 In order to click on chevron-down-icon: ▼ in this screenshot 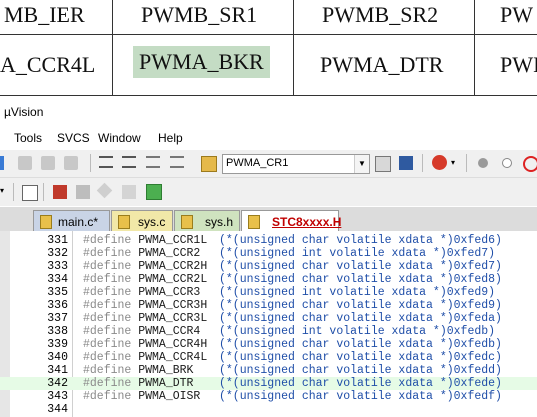, I will do `click(361, 164)`.